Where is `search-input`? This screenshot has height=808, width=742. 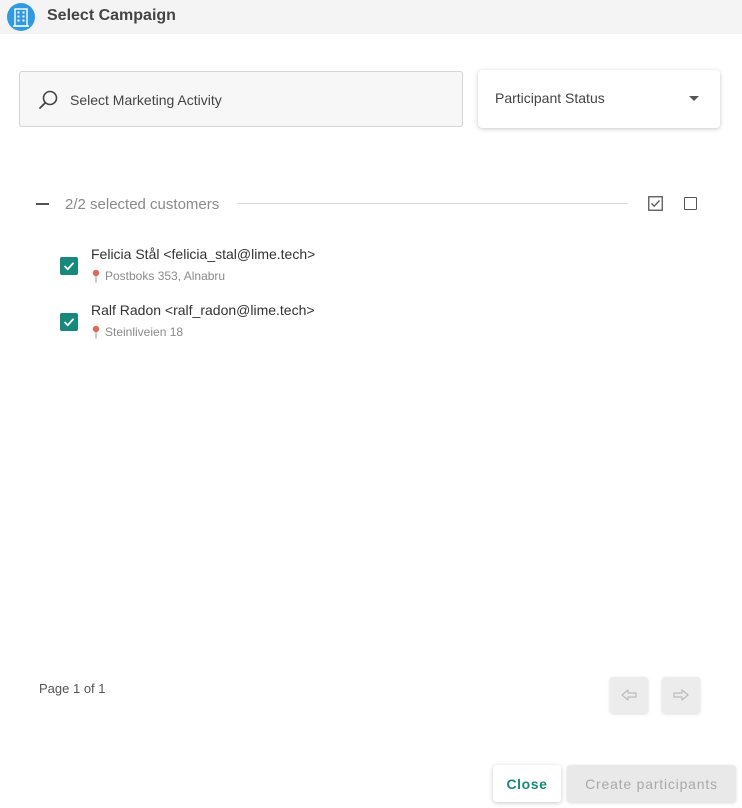
search-input is located at coordinates (260, 100).